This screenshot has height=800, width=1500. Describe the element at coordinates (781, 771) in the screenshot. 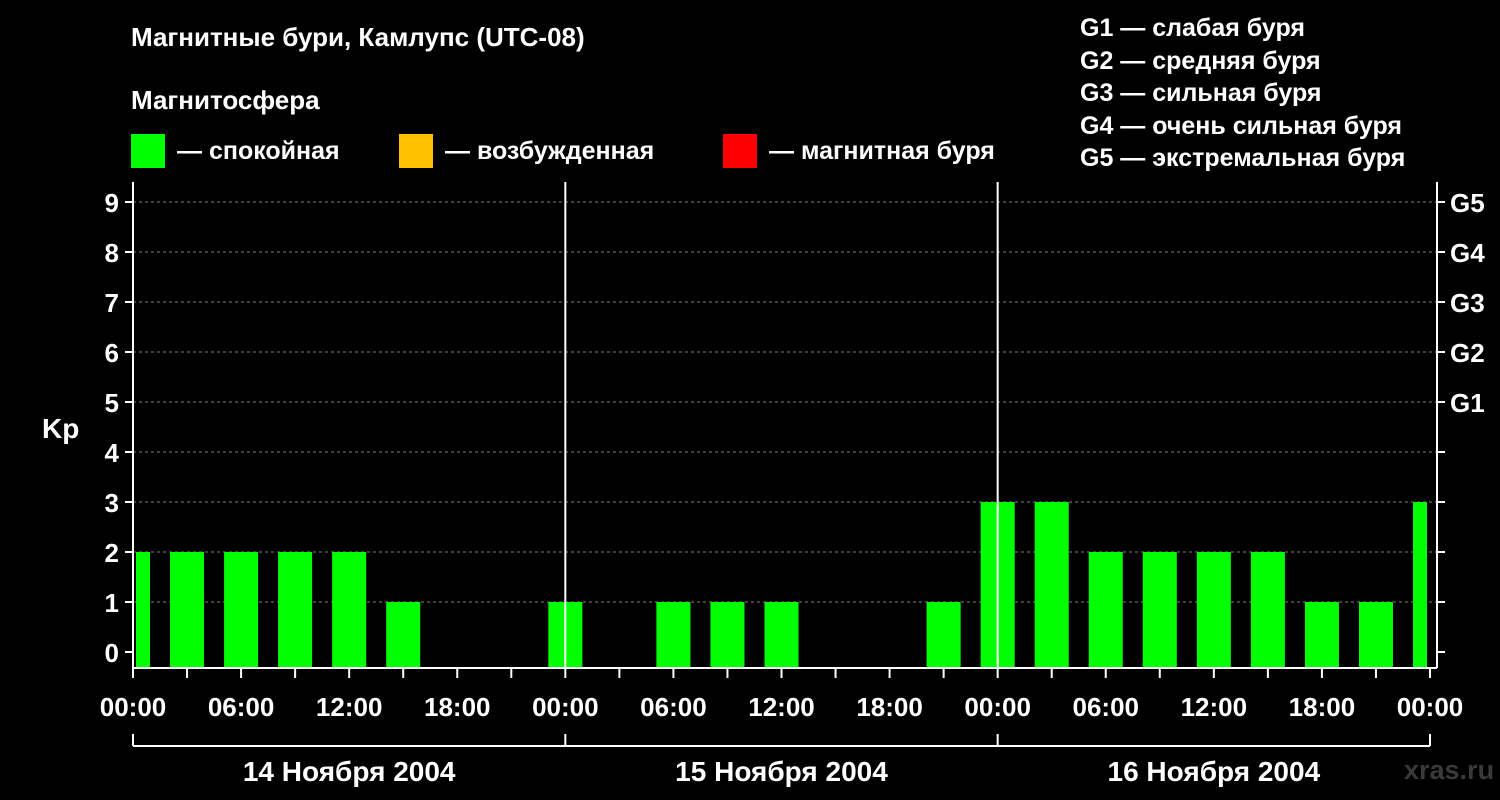

I see `day-label: 15 Ноября 2004` at that location.